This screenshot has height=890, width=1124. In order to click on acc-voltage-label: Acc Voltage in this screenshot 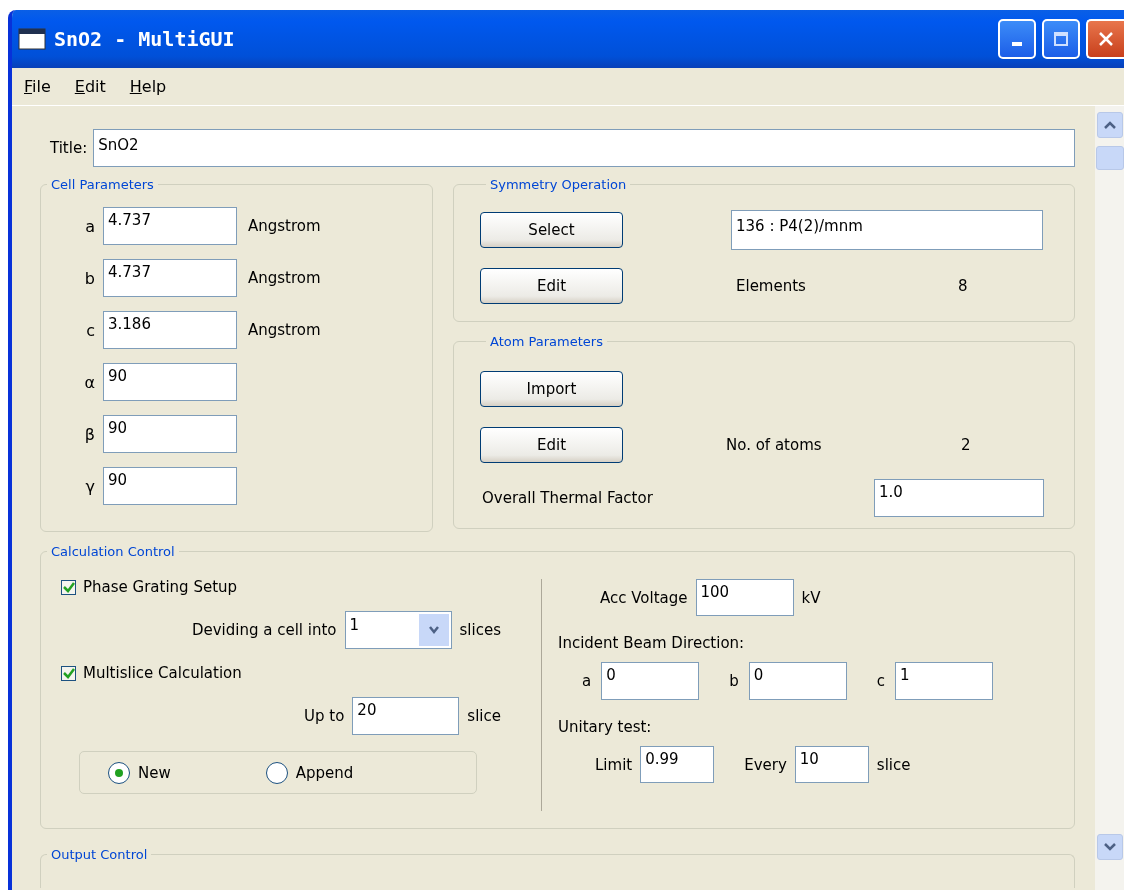, I will do `click(644, 597)`.